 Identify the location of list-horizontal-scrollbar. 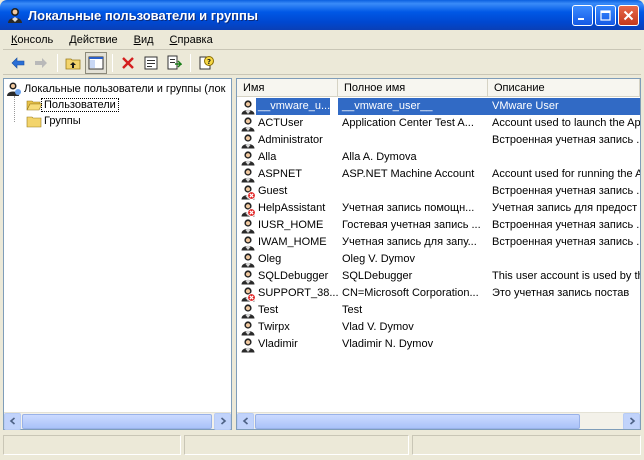
(438, 420).